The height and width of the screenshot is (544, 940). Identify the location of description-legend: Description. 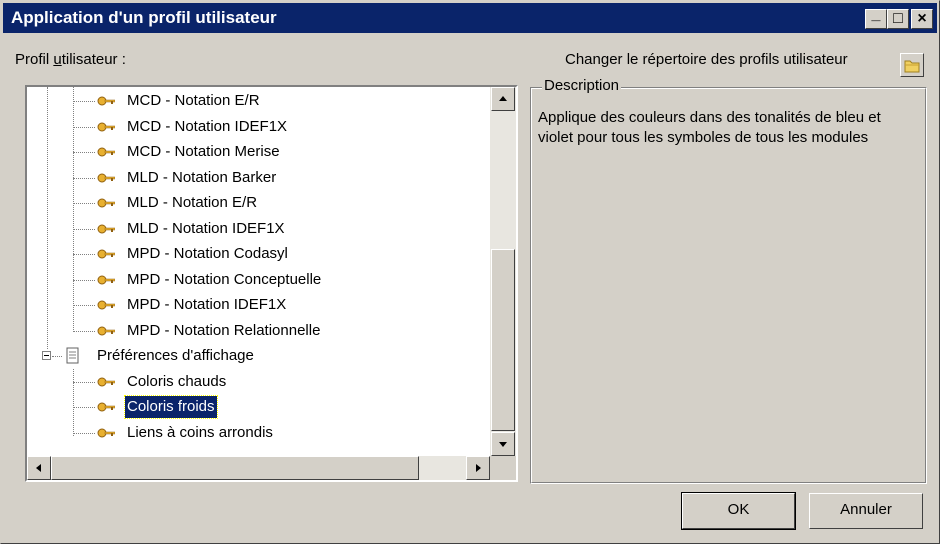
(582, 85).